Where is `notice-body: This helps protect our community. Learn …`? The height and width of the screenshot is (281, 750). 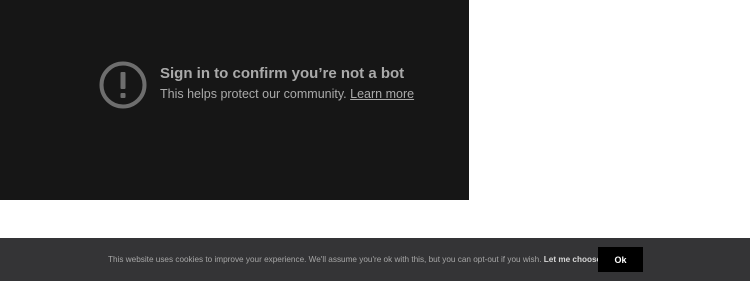
notice-body: This helps protect our community. Learn … is located at coordinates (287, 94).